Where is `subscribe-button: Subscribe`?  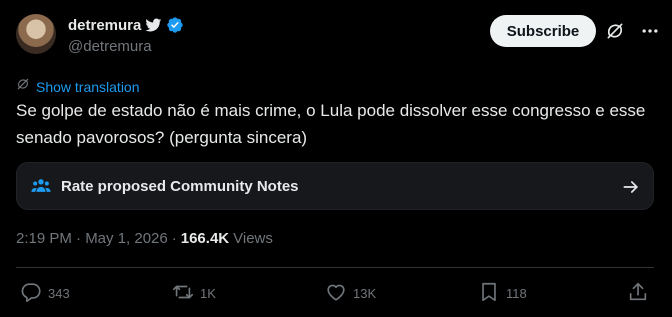
subscribe-button: Subscribe is located at coordinates (543, 31).